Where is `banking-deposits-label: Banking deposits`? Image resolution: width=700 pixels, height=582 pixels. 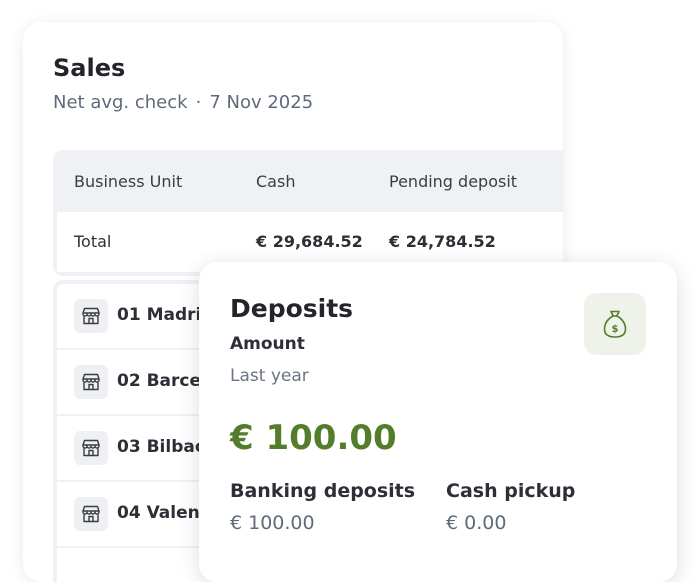
banking-deposits-label: Banking deposits is located at coordinates (323, 491).